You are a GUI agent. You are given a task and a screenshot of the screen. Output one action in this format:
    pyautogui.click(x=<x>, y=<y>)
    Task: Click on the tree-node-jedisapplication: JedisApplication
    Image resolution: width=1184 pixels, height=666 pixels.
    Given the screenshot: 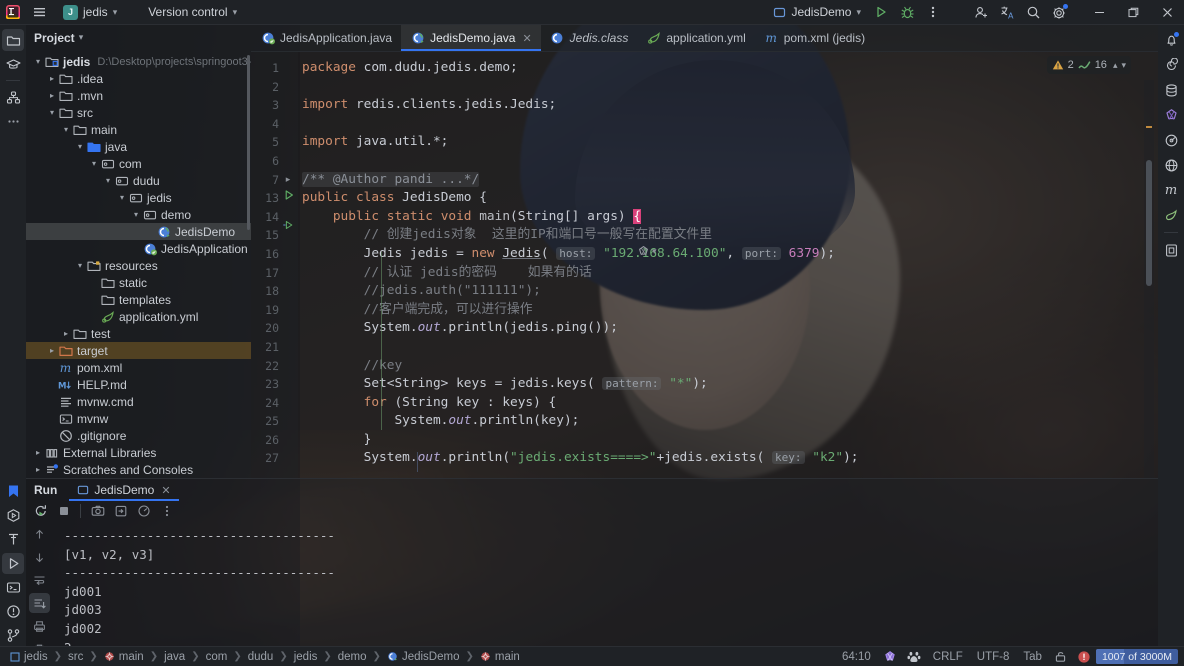 What is the action you would take?
    pyautogui.click(x=138, y=248)
    